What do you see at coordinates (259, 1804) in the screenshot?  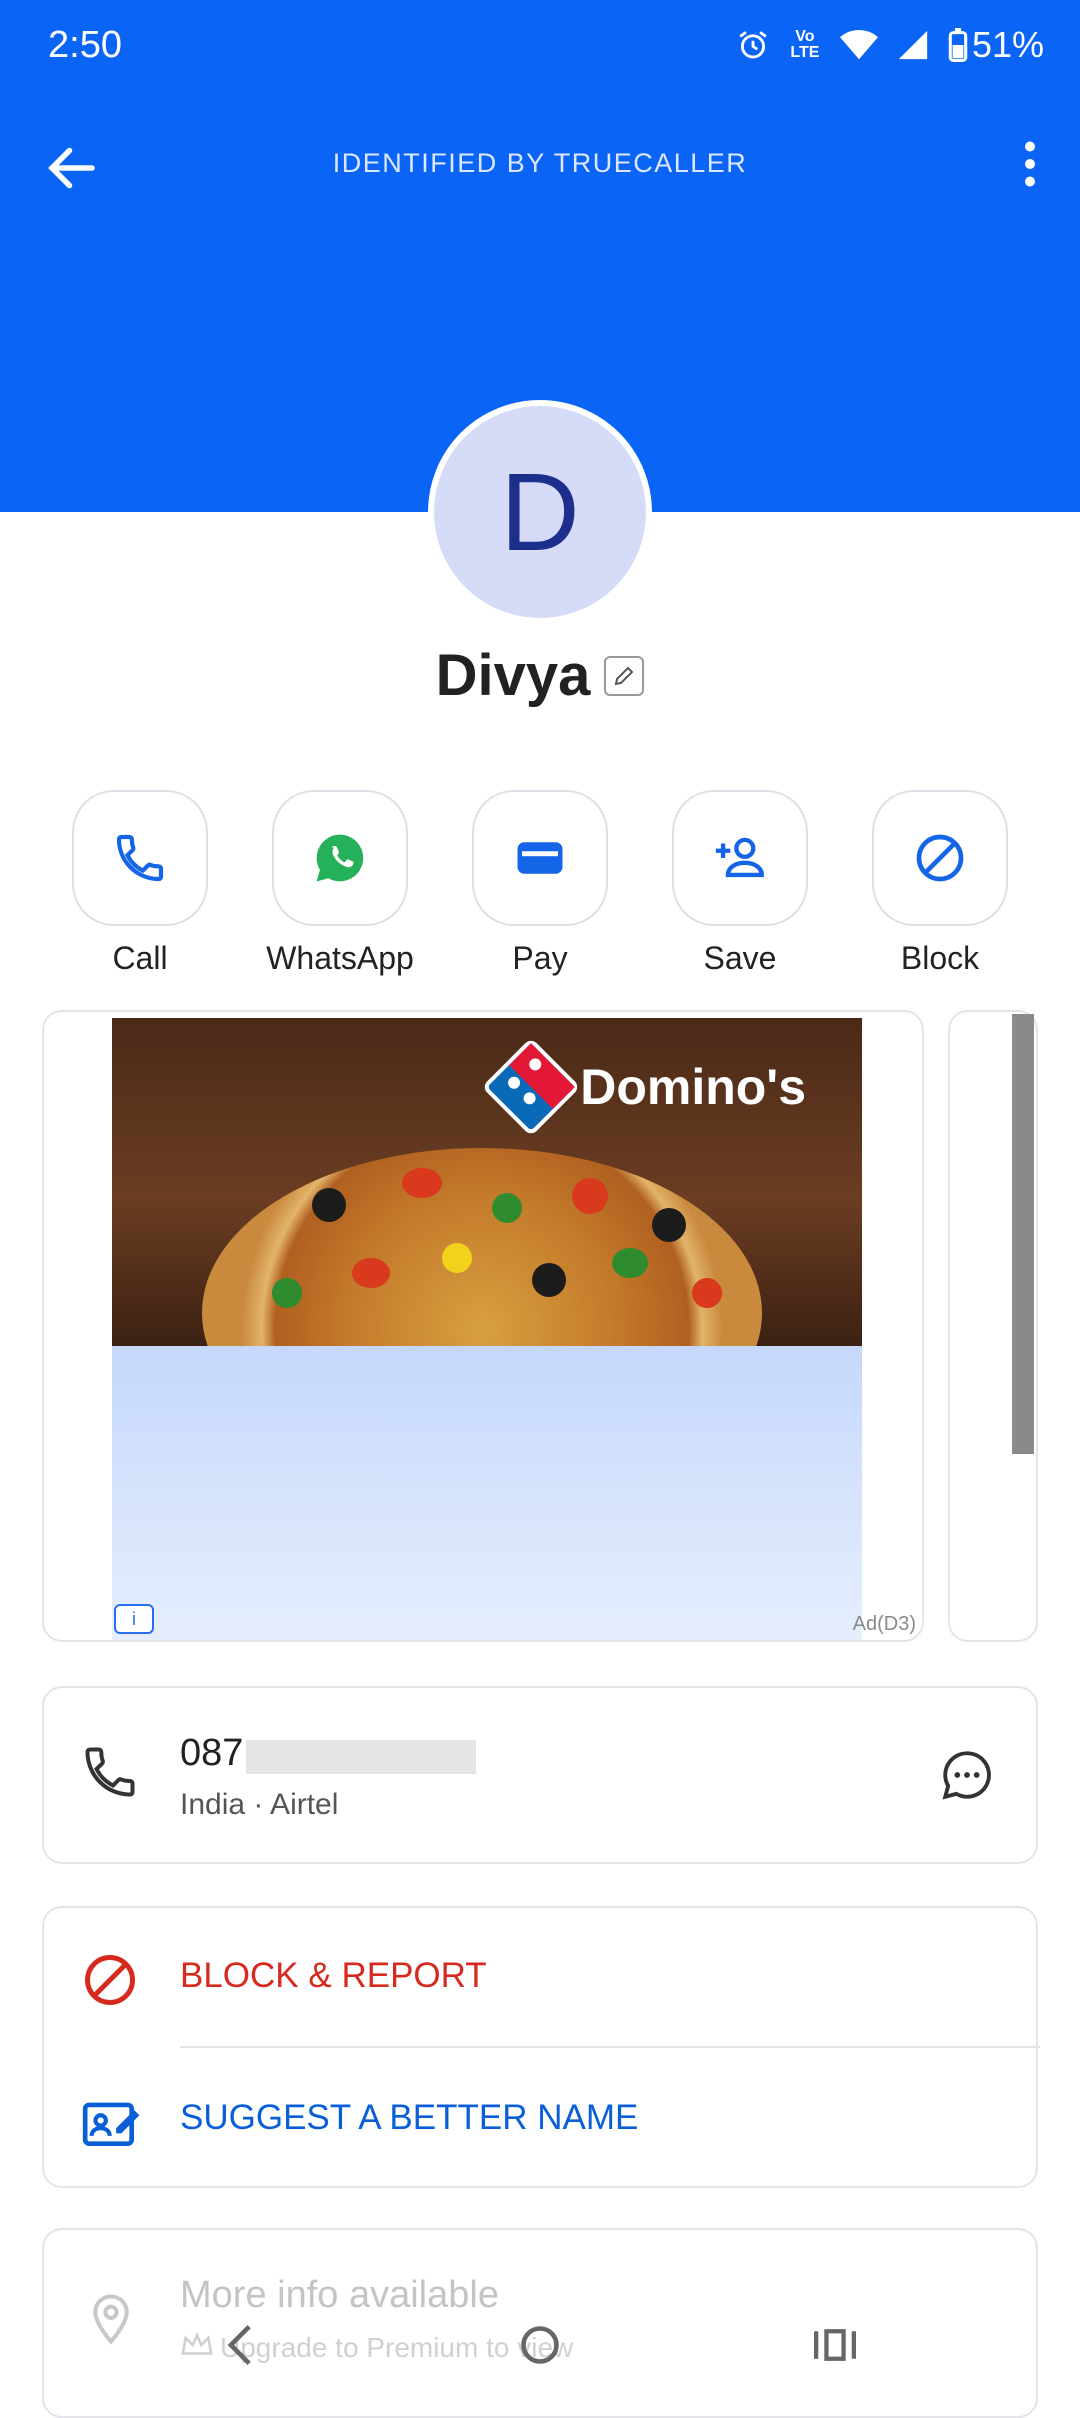 I see `phone-carrier: India · Airtel` at bounding box center [259, 1804].